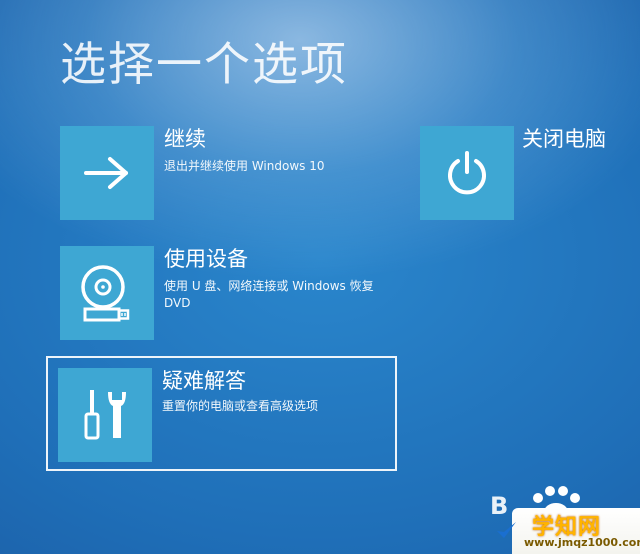  Describe the element at coordinates (244, 166) in the screenshot. I see `continue-description: 退出并继续使用 Windows 10` at that location.